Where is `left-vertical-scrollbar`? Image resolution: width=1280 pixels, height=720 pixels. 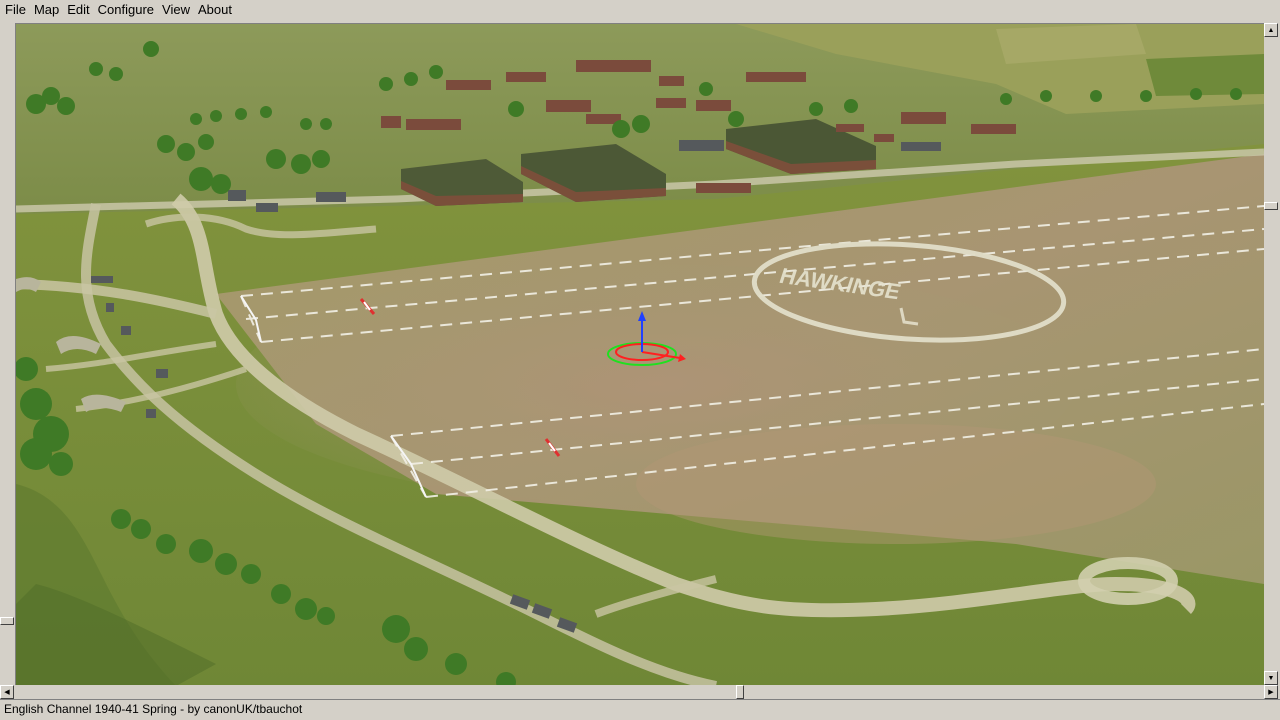 left-vertical-scrollbar is located at coordinates (7, 354).